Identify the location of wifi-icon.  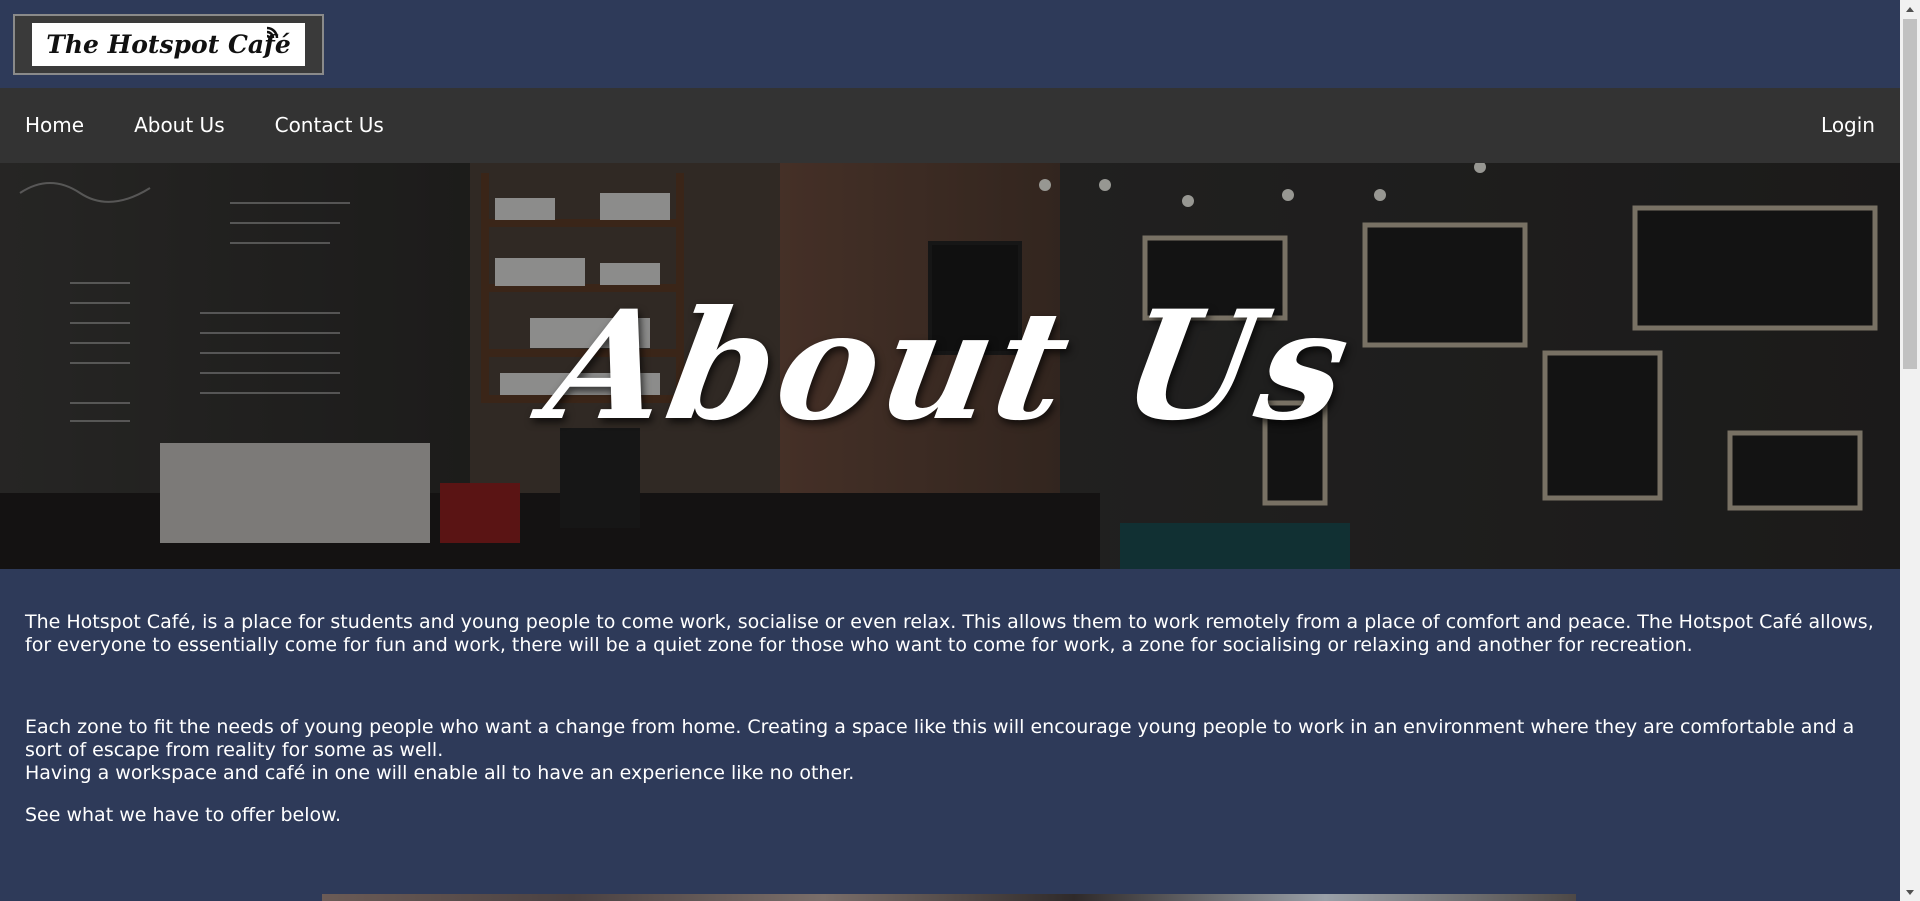
(272, 32).